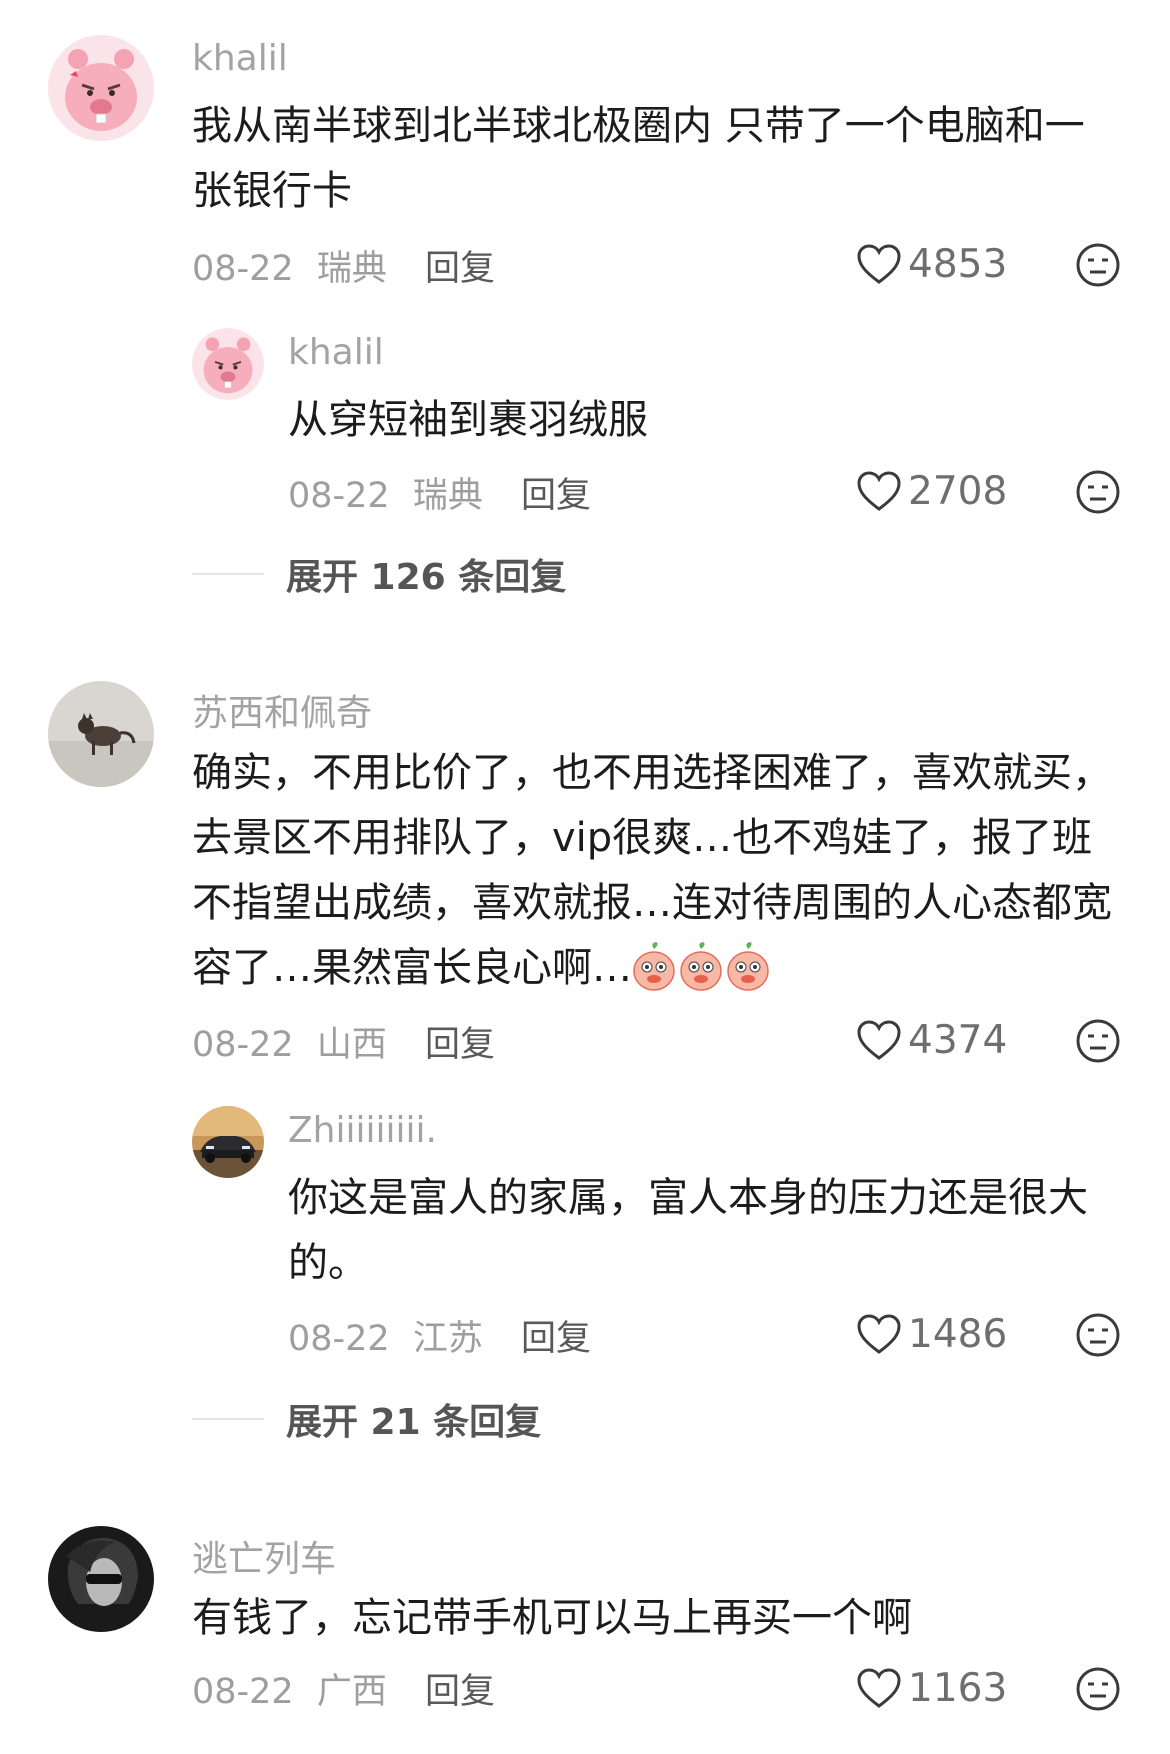 The width and height of the screenshot is (1170, 1754). I want to click on expand-replies-button: 展开 21 条回复, so click(366, 1419).